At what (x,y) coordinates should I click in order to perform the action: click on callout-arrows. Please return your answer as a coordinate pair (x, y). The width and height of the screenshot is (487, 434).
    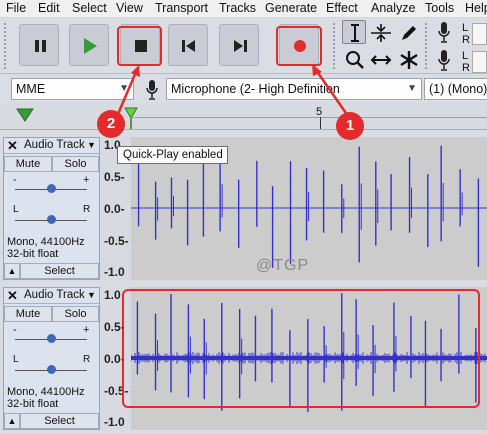
    Looking at the image, I should click on (233, 90).